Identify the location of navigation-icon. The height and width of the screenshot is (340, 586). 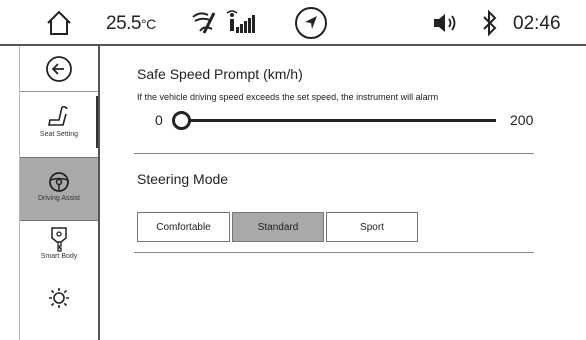
(311, 23).